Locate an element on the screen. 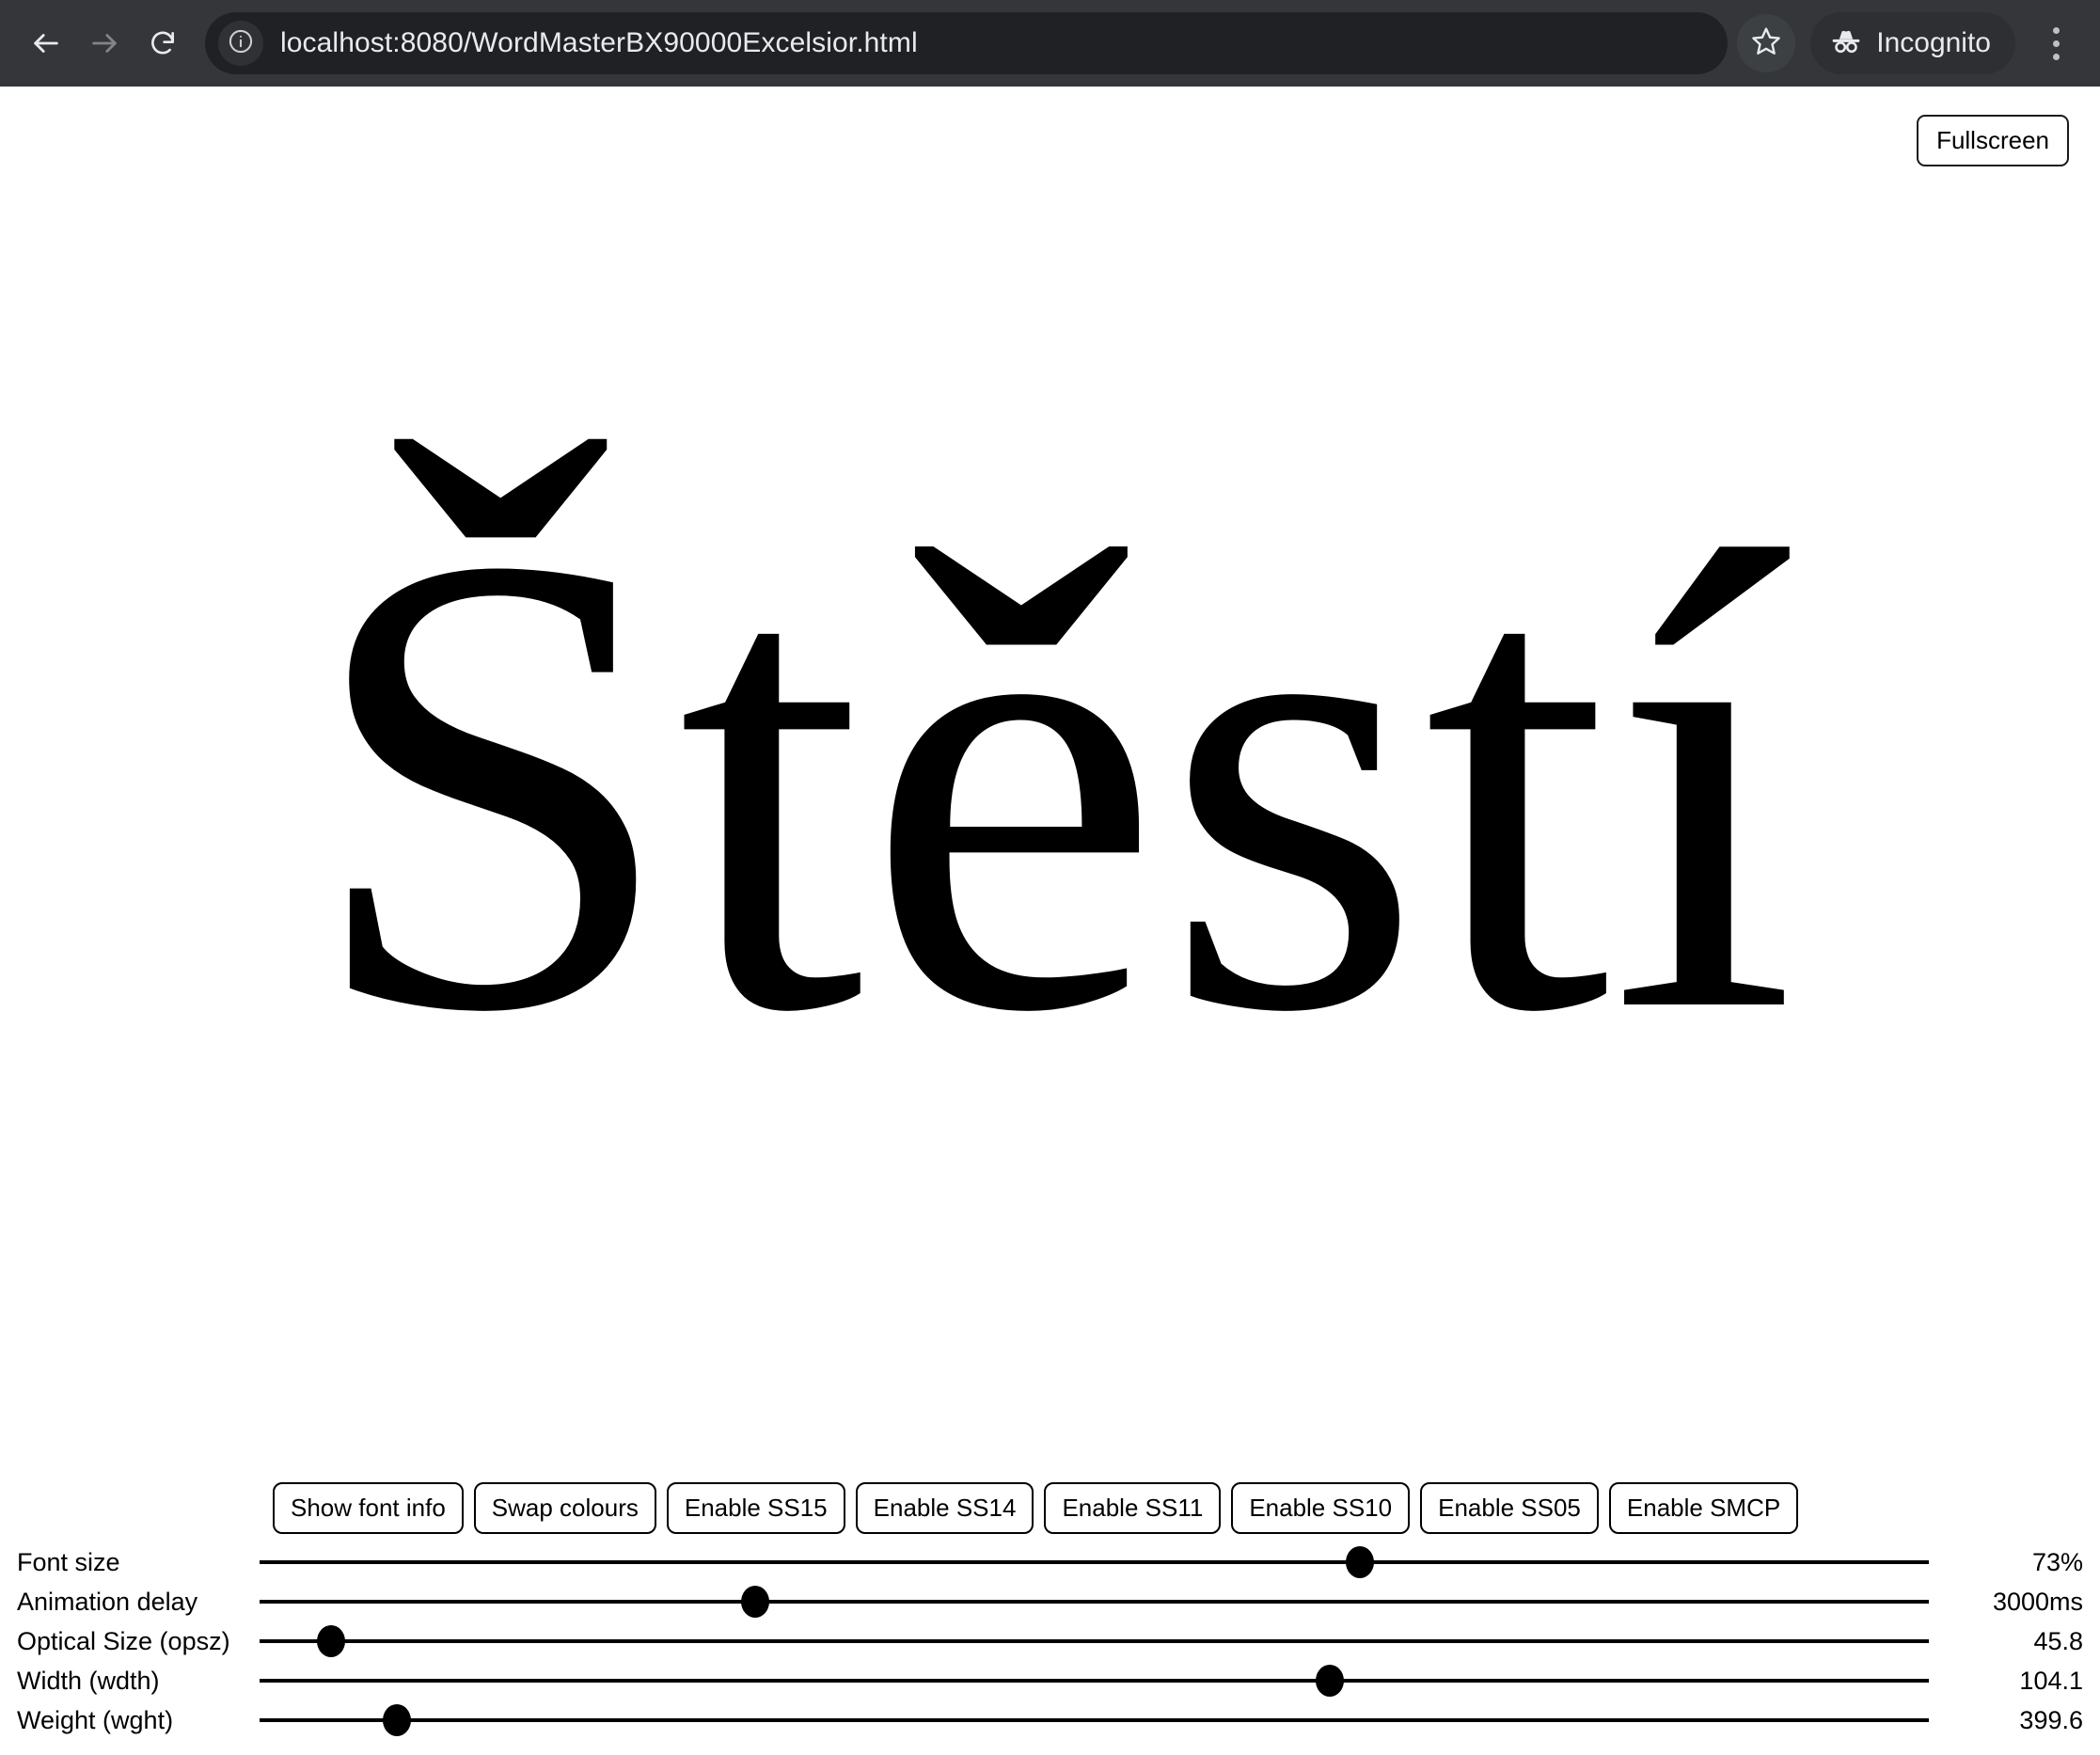 The image size is (2100, 1755). site-info-button is located at coordinates (240, 44).